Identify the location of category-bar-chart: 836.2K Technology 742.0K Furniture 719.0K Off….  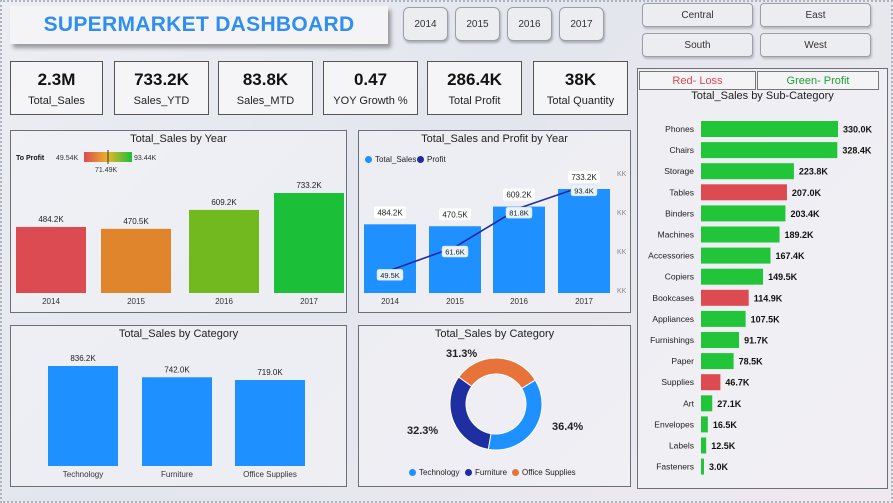
(176, 416).